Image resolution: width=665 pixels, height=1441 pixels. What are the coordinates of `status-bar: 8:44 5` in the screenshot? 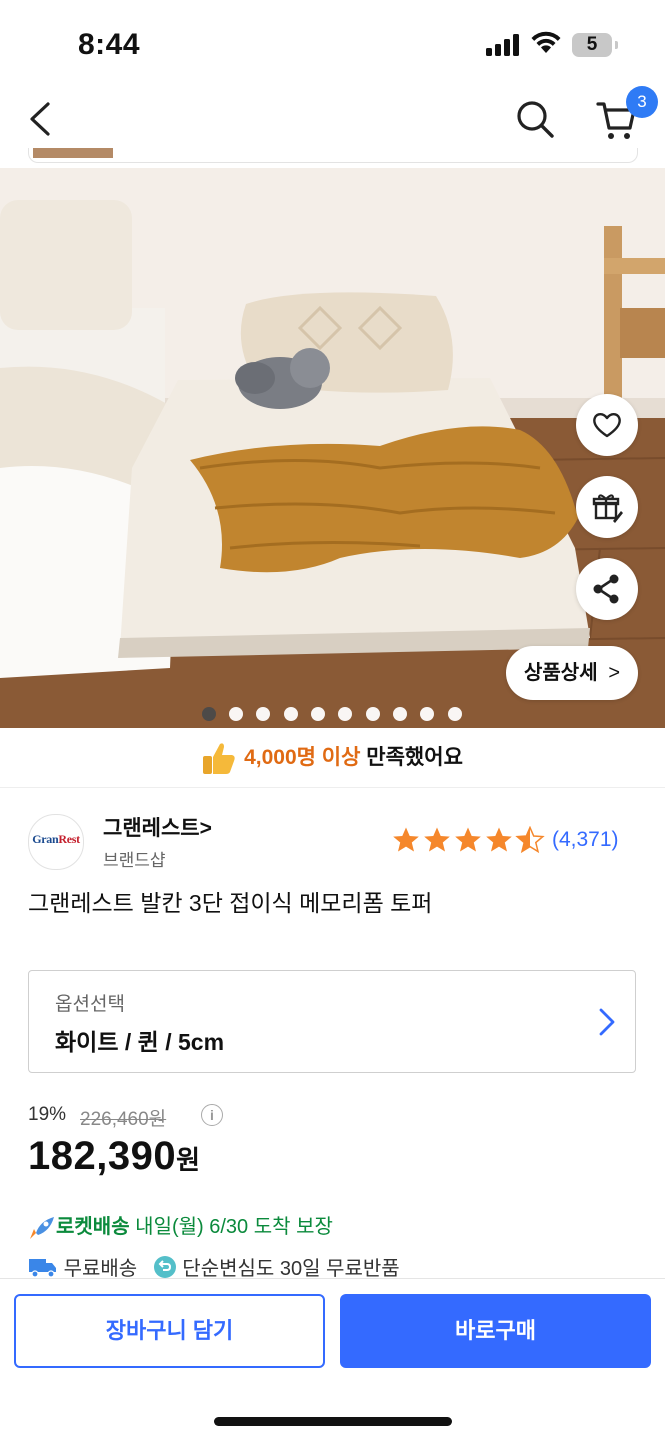 It's located at (332, 42).